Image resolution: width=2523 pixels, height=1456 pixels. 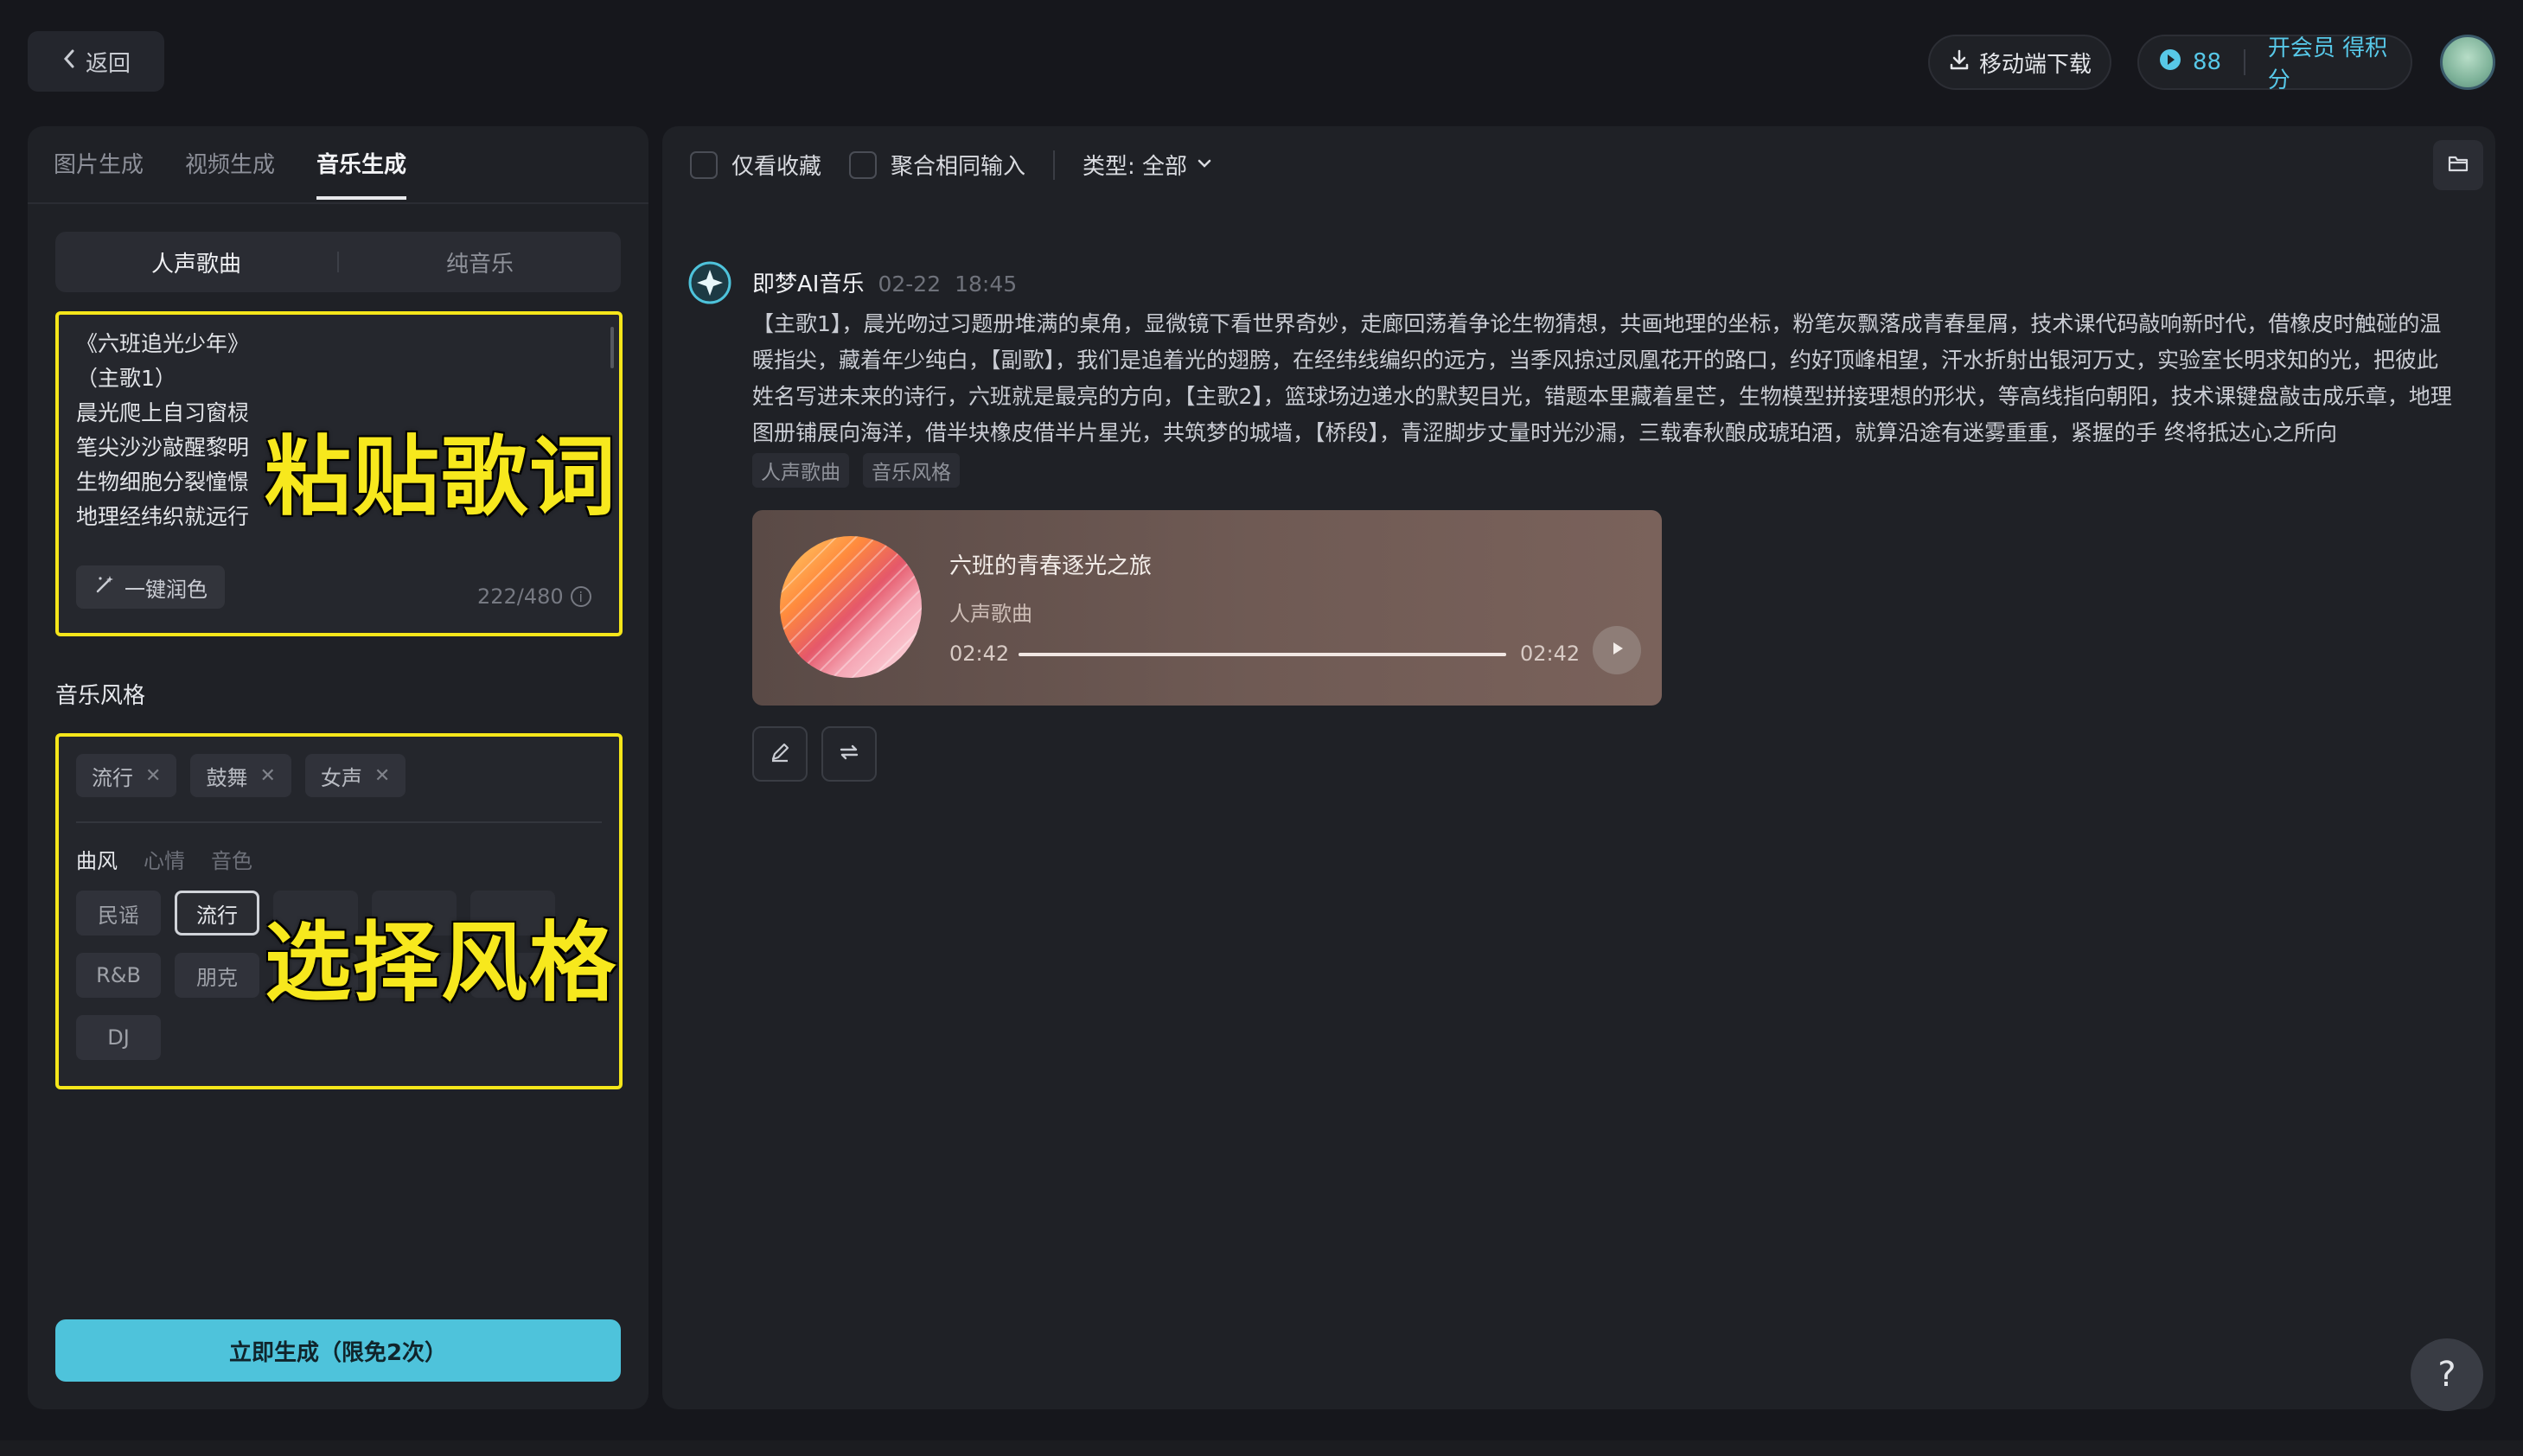 I want to click on song-cover, so click(x=851, y=607).